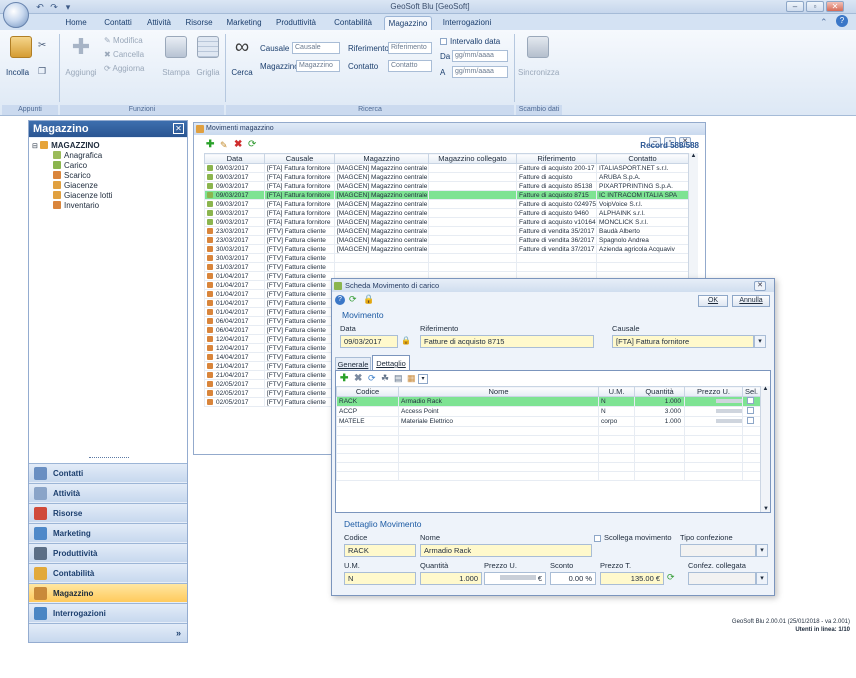 The width and height of the screenshot is (856, 678). What do you see at coordinates (367, 391) in the screenshot?
I see `column-header: Codice` at bounding box center [367, 391].